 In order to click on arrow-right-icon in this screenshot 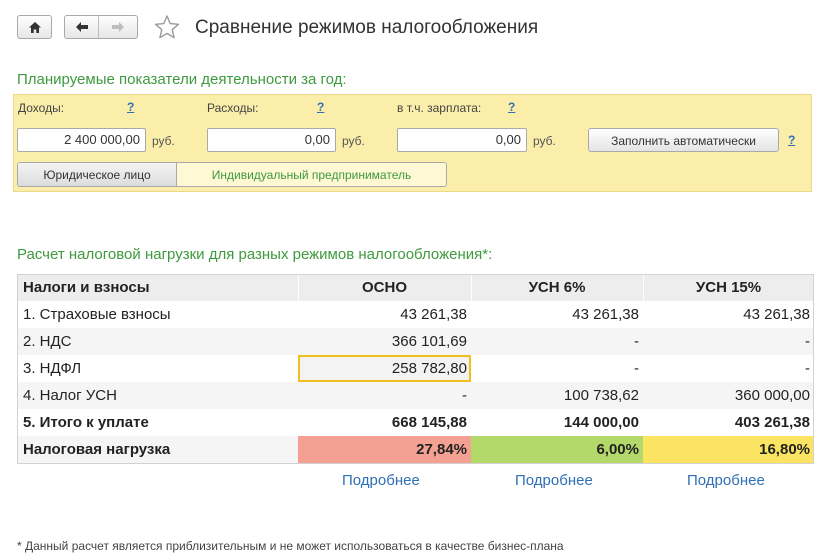, I will do `click(118, 27)`.